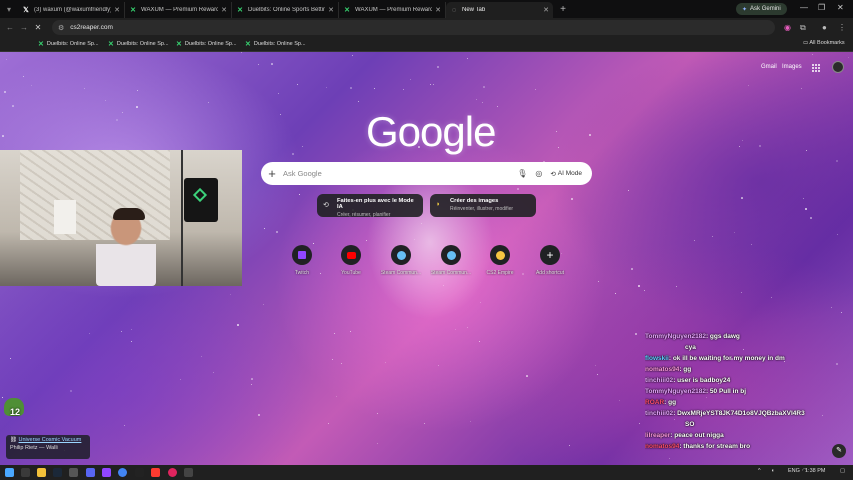 Image resolution: width=853 pixels, height=480 pixels. Describe the element at coordinates (769, 67) in the screenshot. I see `gmail-link: Gmail` at that location.